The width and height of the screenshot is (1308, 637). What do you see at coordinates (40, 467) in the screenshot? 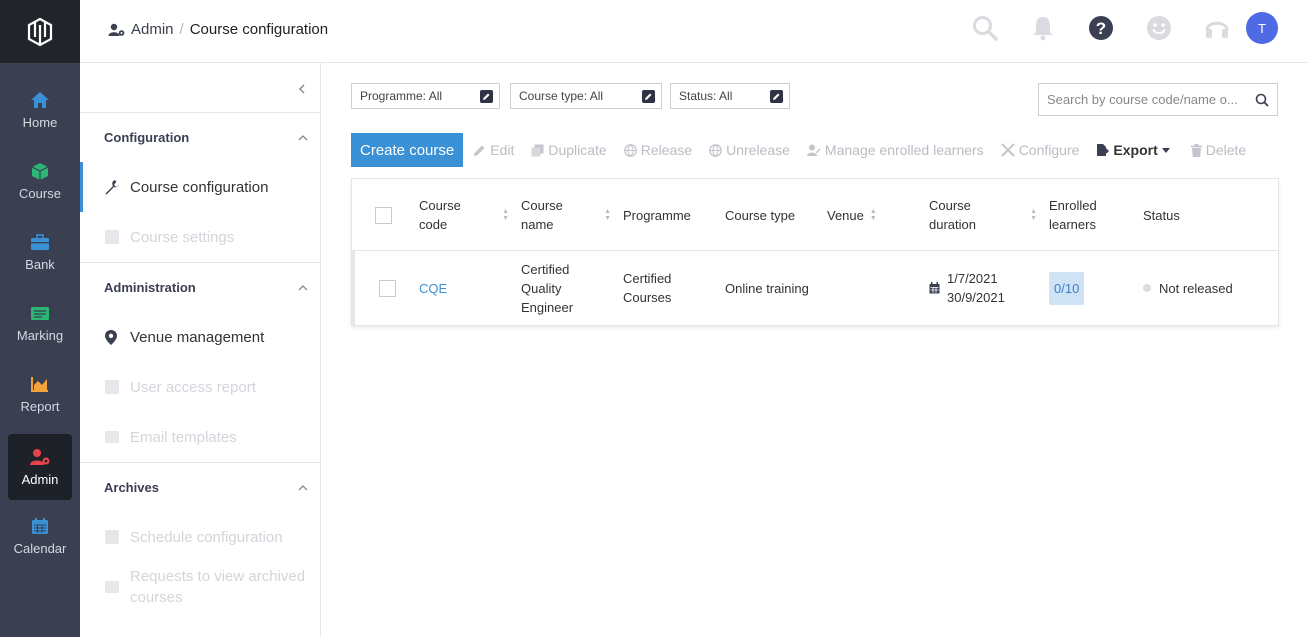
I see `rail-item-admin: Admin` at bounding box center [40, 467].